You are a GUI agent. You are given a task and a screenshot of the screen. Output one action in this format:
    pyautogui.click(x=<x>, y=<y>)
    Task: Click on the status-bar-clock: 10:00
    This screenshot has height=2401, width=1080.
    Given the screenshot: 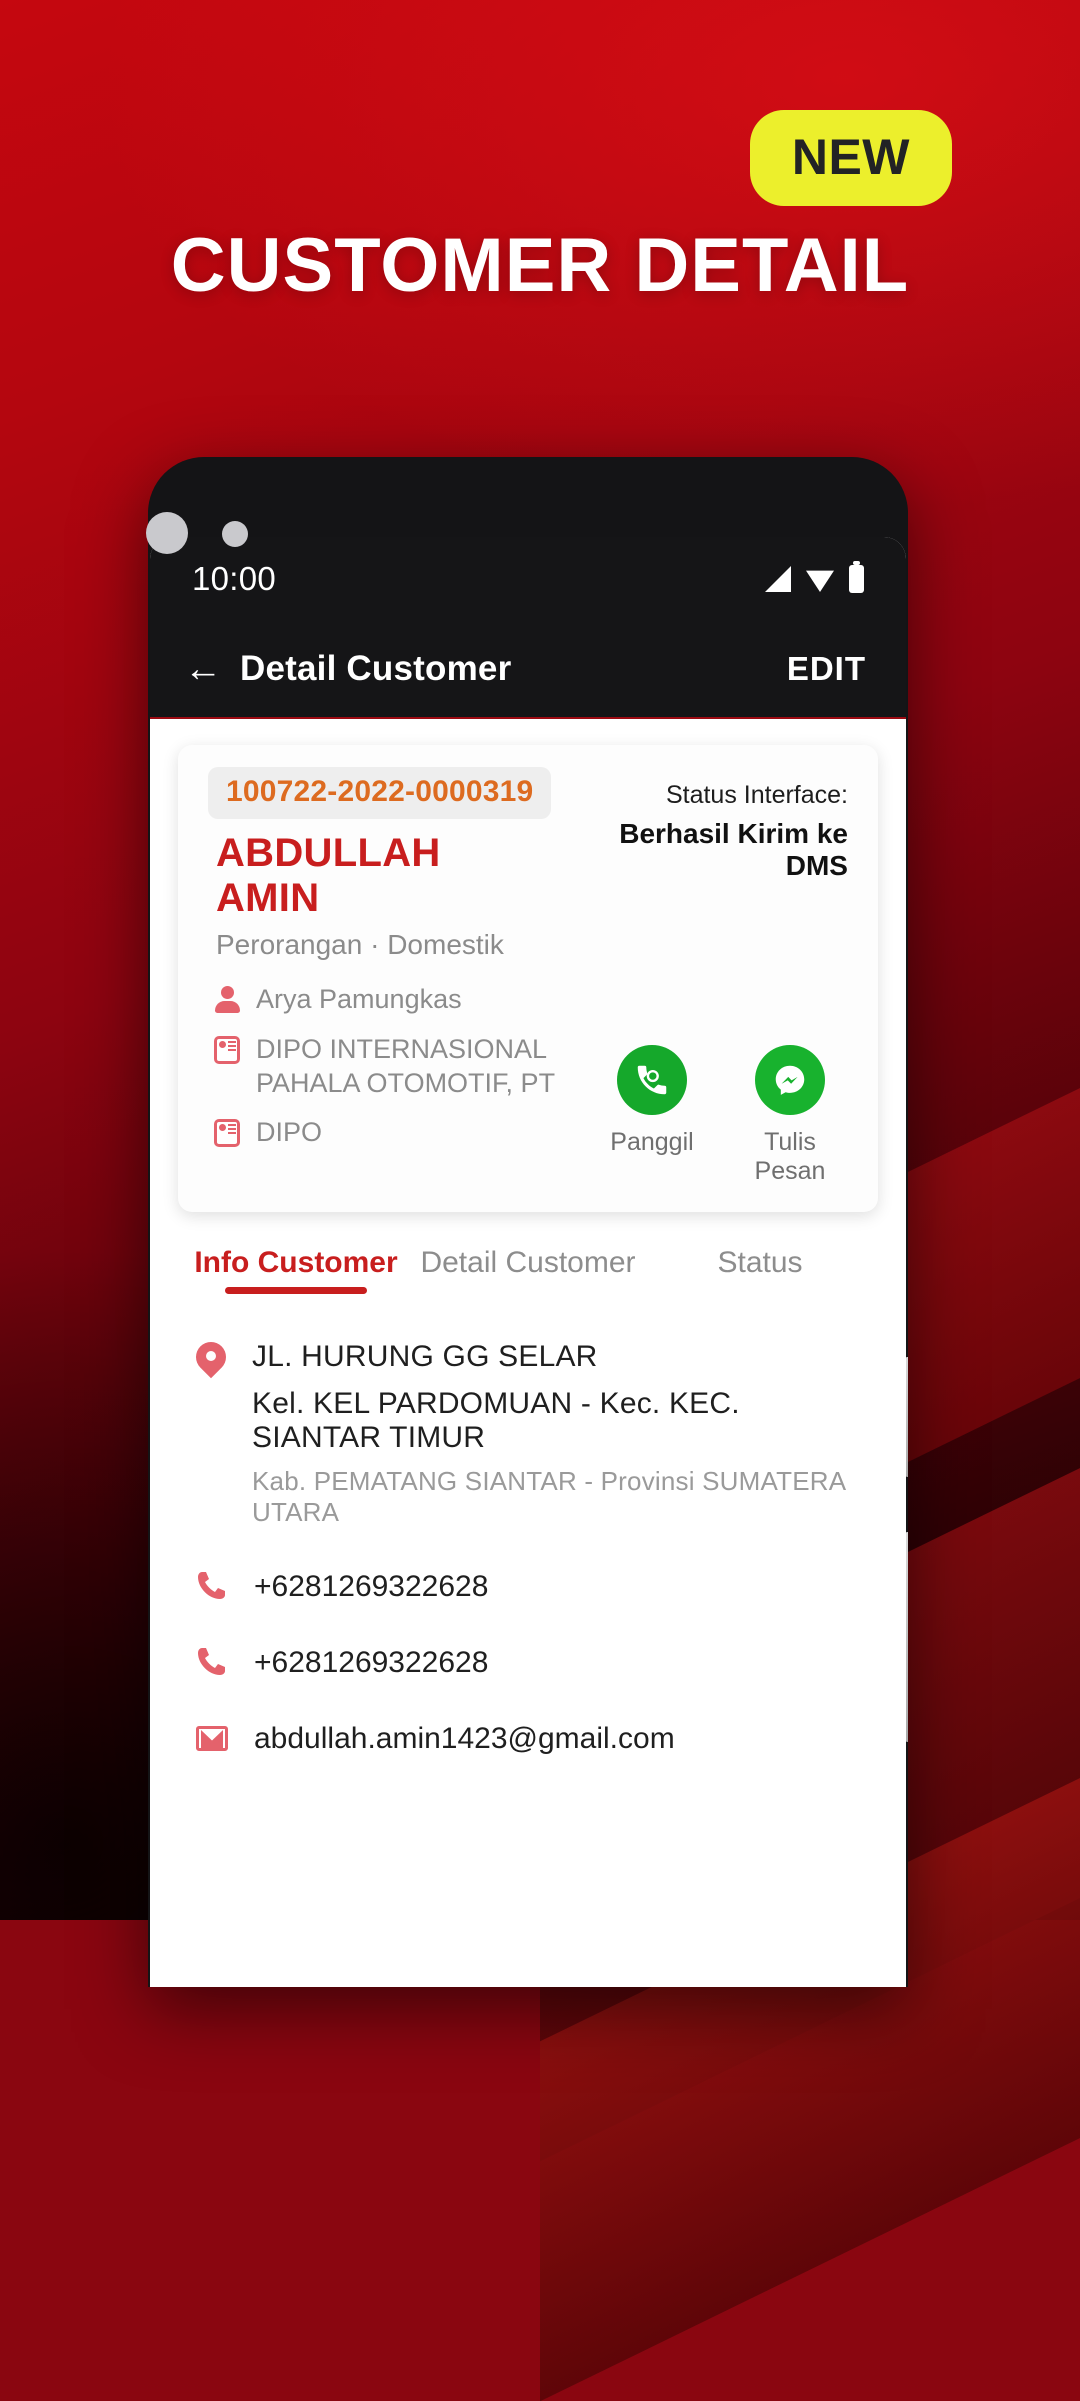 What is the action you would take?
    pyautogui.click(x=234, y=578)
    